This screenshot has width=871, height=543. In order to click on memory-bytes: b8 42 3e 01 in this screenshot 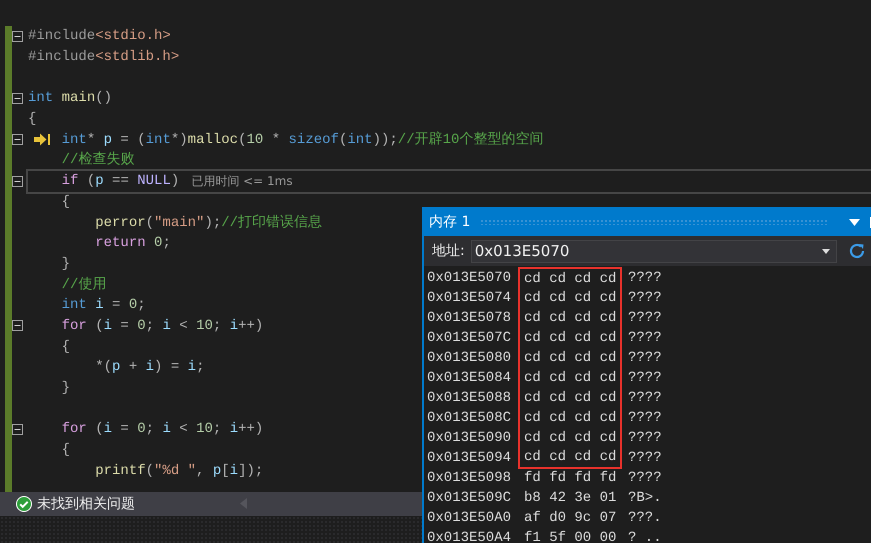, I will do `click(570, 498)`.